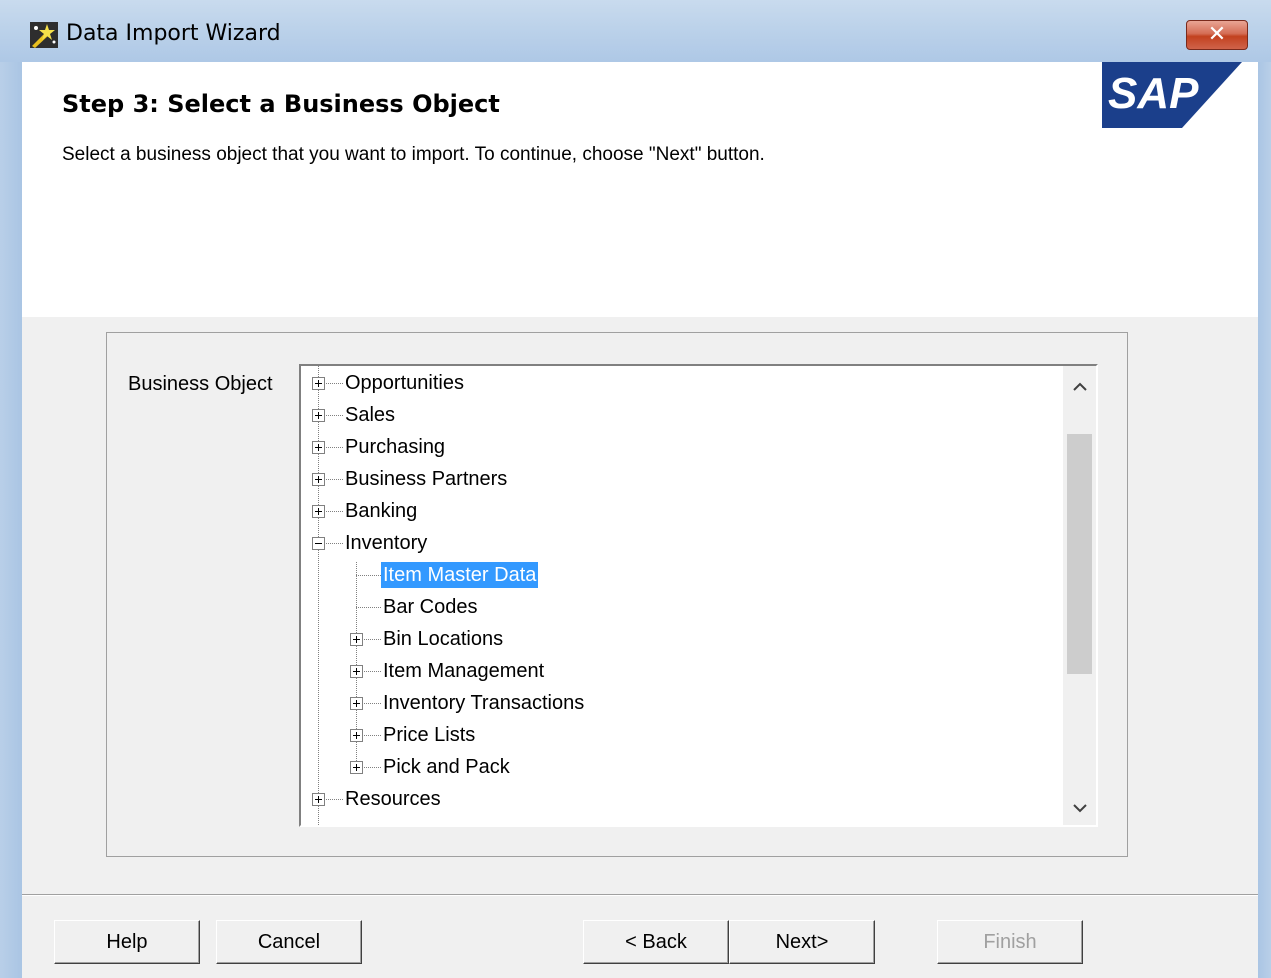 The image size is (1271, 978). I want to click on tree-node: Purchasing, so click(395, 447).